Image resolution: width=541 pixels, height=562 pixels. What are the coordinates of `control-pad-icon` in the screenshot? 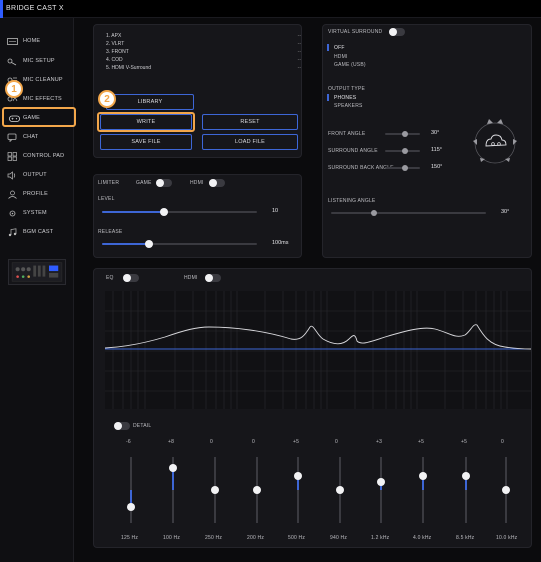 It's located at (12, 156).